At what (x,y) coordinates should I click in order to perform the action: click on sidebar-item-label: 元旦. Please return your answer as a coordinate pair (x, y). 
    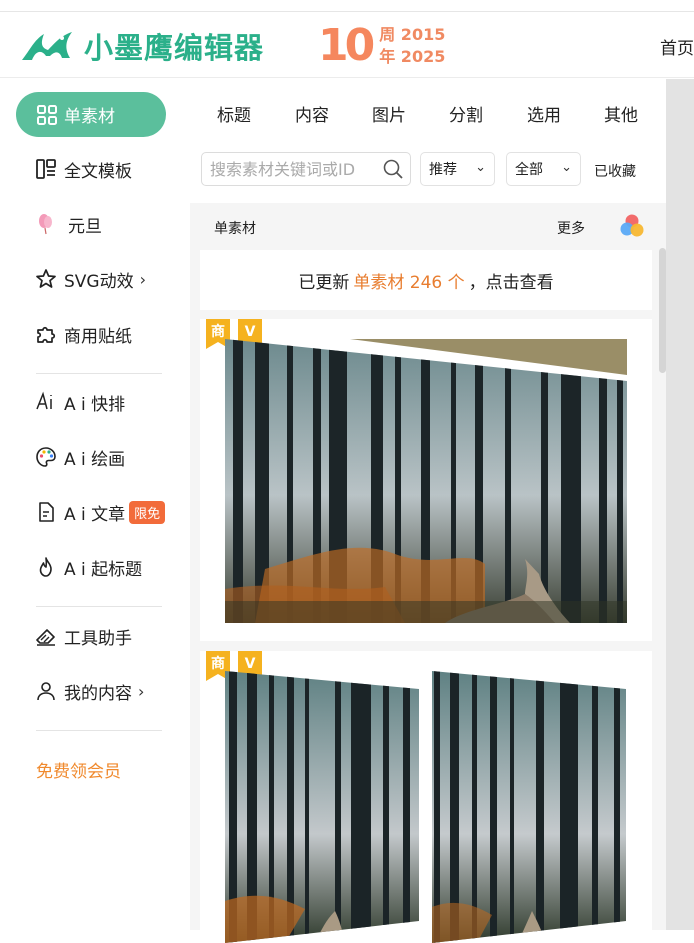
    Looking at the image, I should click on (85, 226).